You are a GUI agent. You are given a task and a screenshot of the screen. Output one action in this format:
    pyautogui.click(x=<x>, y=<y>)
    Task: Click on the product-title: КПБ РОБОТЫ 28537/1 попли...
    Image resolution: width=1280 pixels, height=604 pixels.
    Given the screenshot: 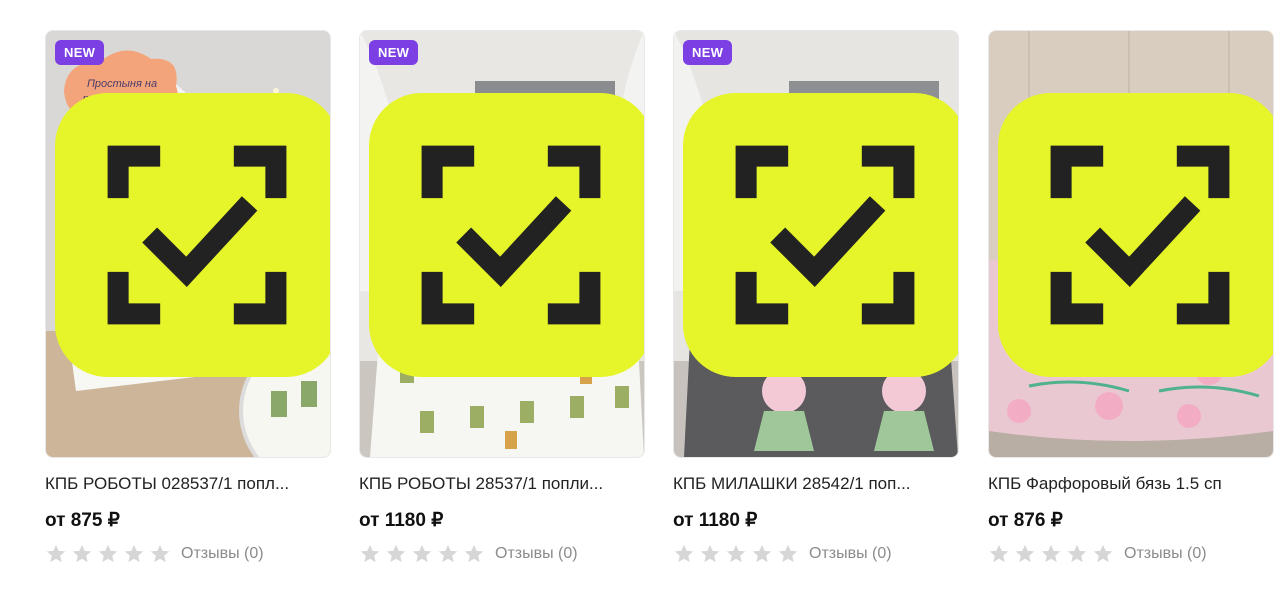 What is the action you would take?
    pyautogui.click(x=502, y=484)
    